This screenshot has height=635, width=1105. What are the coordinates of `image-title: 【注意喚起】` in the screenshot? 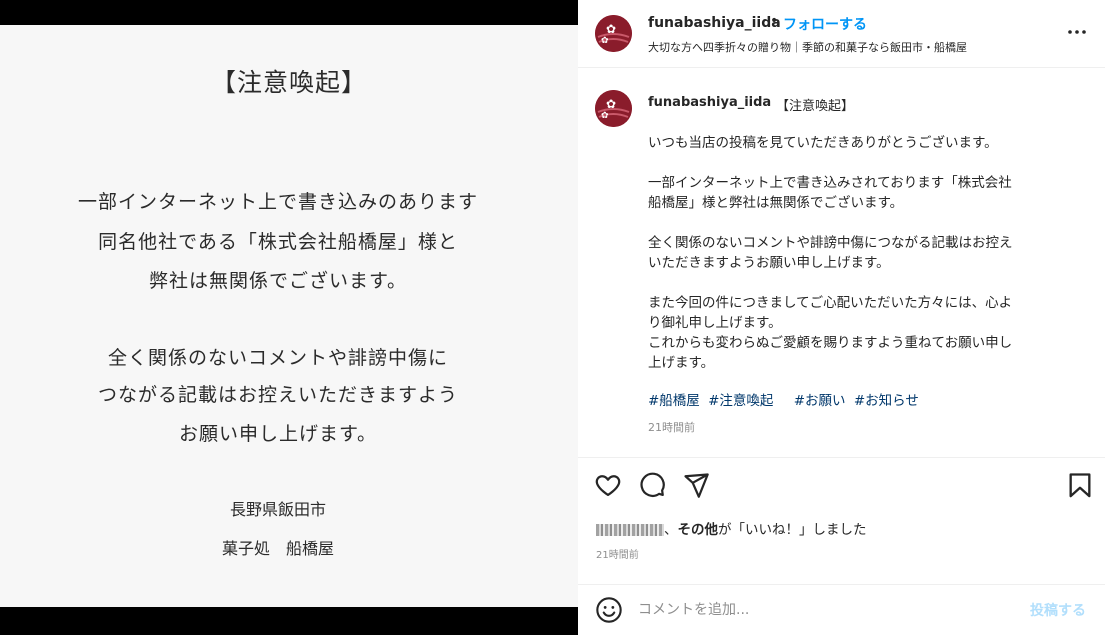 It's located at (288, 82).